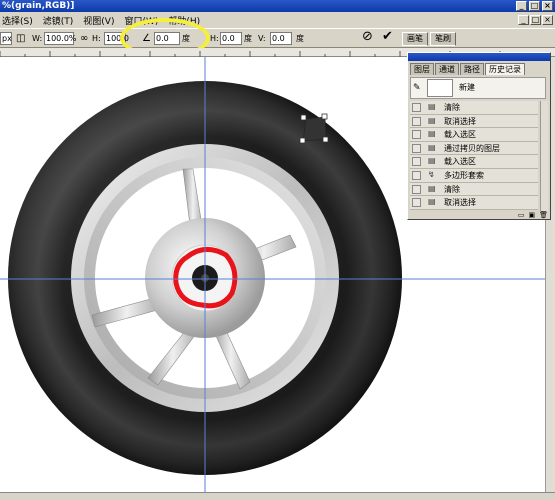 The image size is (555, 500). Describe the element at coordinates (422, 69) in the screenshot. I see `tab-layers: 图层` at that location.